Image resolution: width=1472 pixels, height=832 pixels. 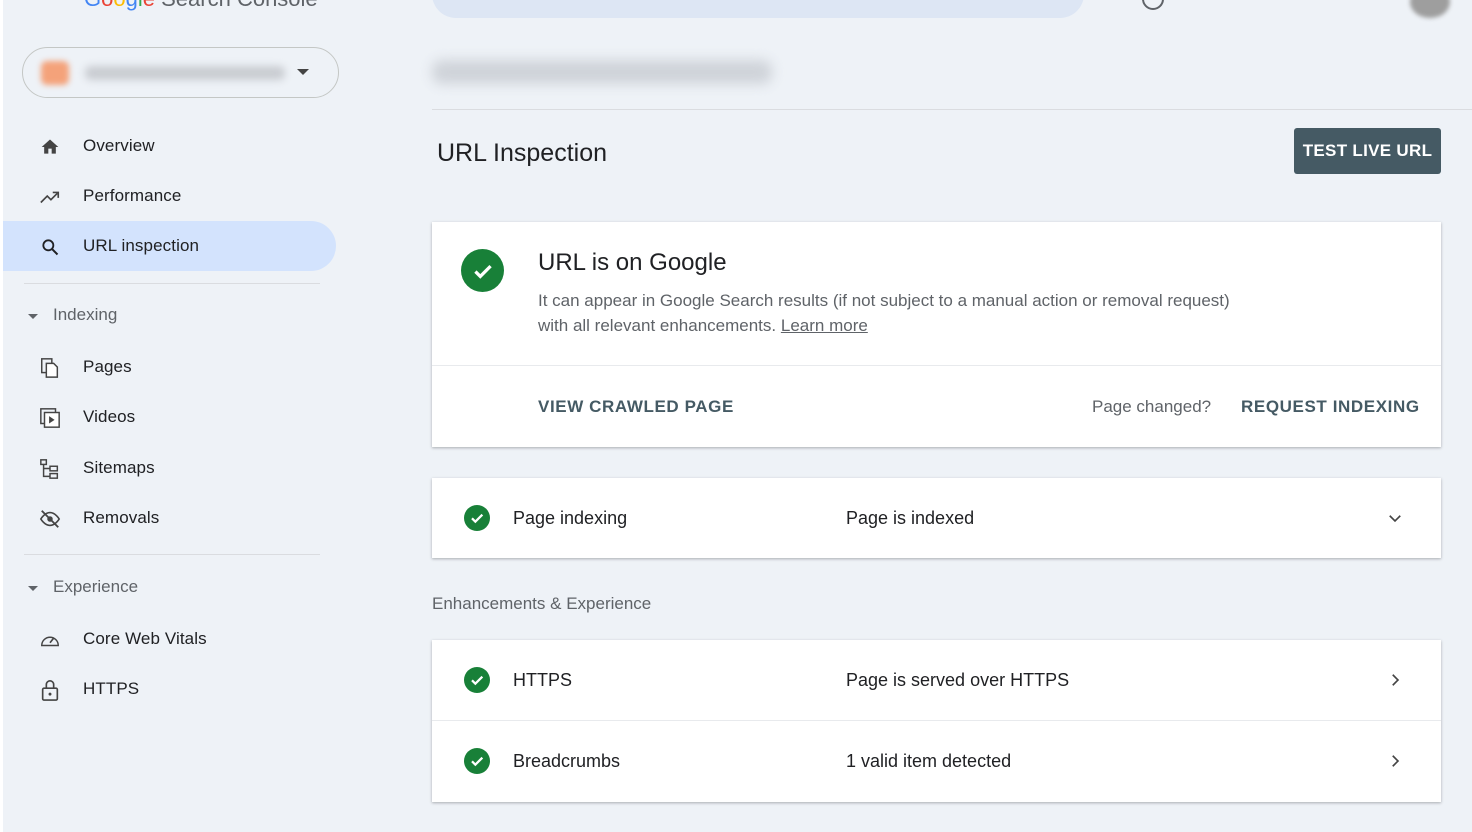 I want to click on sidebar-item-sitemaps: Sitemaps, so click(x=169, y=468).